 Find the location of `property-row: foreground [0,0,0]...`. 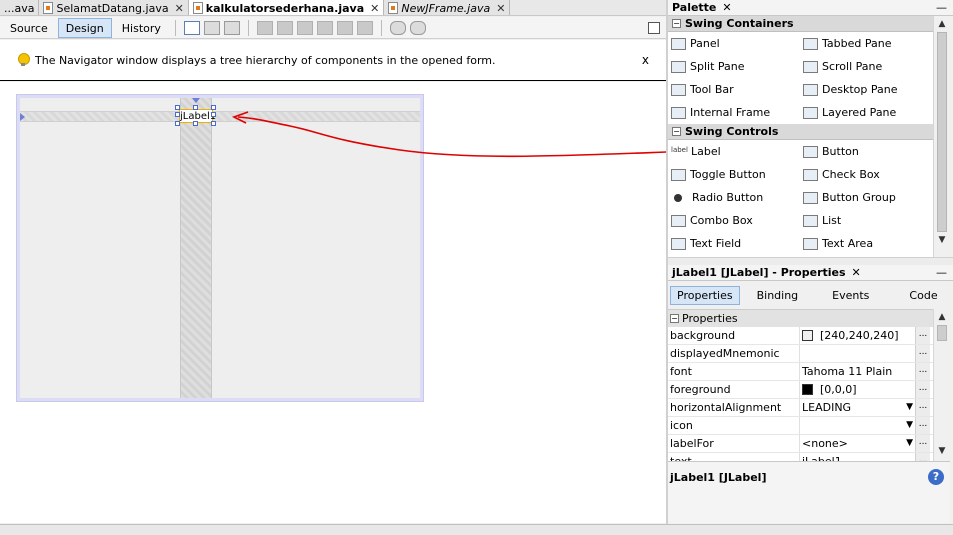

property-row: foreground [0,0,0]... is located at coordinates (800, 390).